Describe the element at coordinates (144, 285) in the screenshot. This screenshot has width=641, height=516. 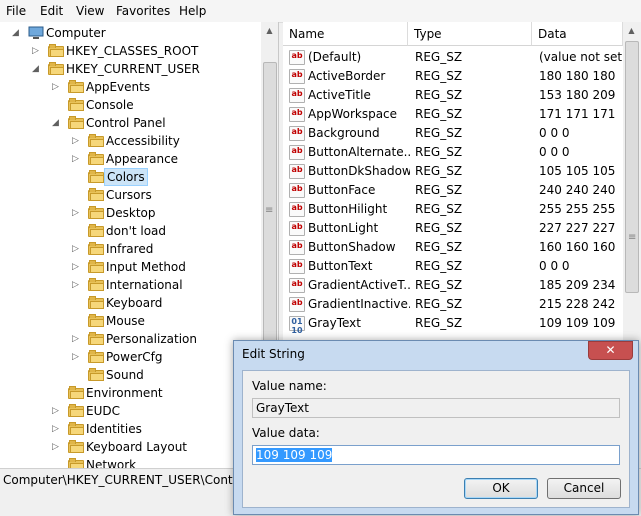
I see `tree-item-label: International` at that location.